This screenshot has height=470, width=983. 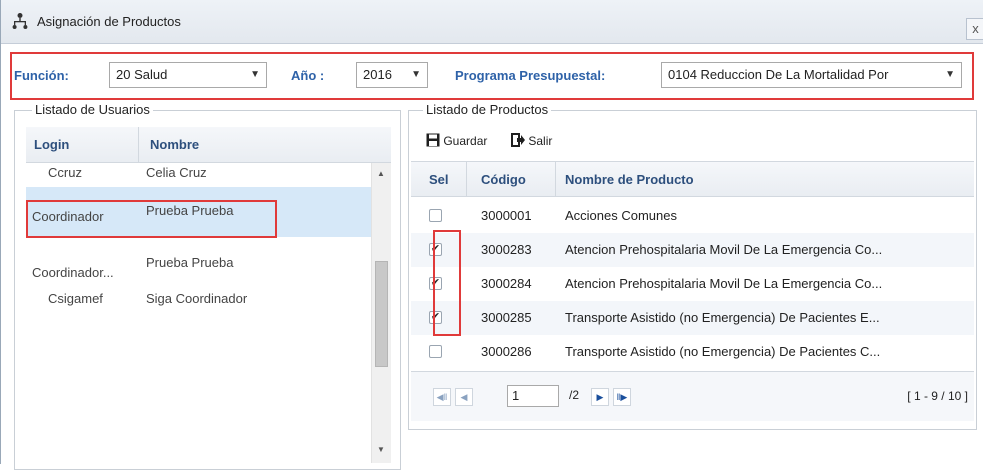 What do you see at coordinates (492, 22) in the screenshot?
I see `title-bar: Asignación de Productos x` at bounding box center [492, 22].